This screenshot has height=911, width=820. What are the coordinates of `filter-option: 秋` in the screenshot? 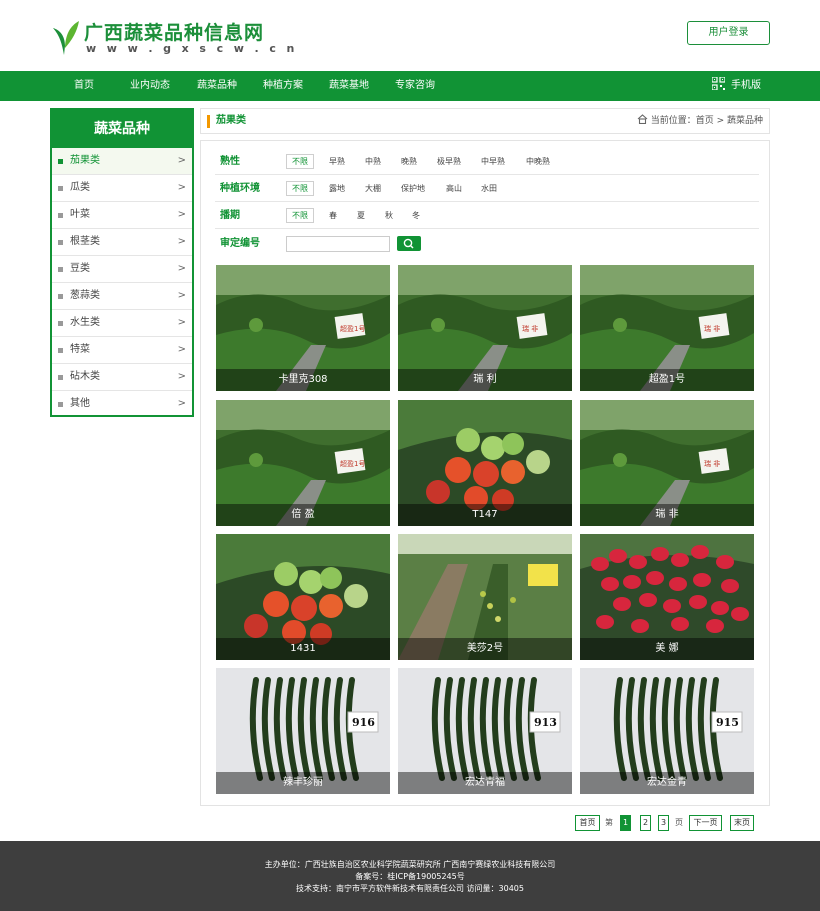 It's located at (389, 215).